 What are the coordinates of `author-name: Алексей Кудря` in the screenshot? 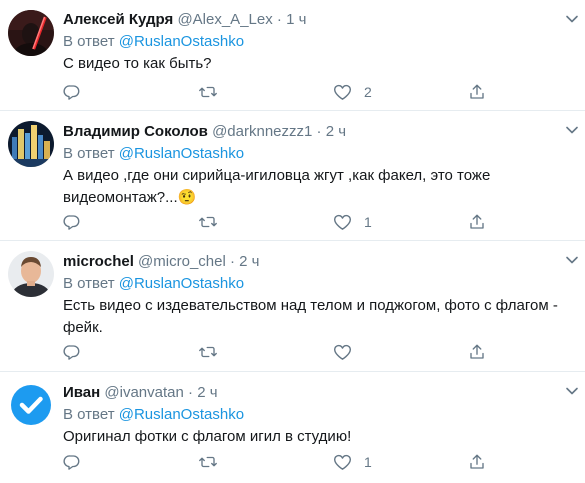 It's located at (118, 19).